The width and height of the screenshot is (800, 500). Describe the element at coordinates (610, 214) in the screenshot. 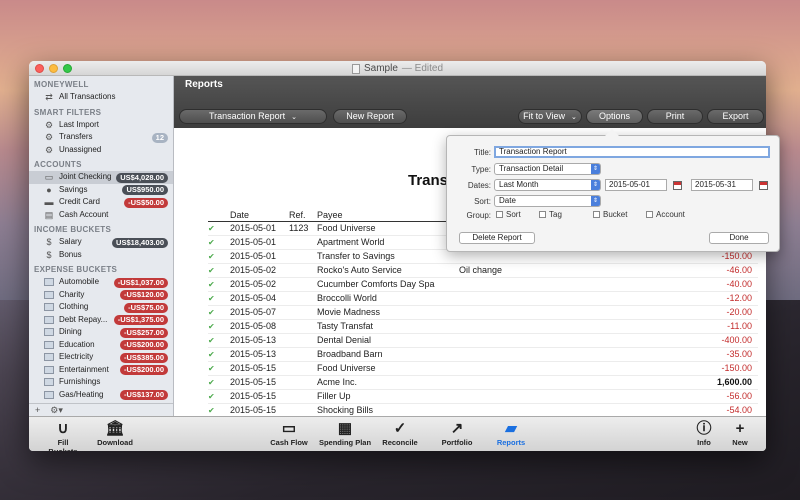

I see `group-bucket-checkbox: Bucket` at that location.